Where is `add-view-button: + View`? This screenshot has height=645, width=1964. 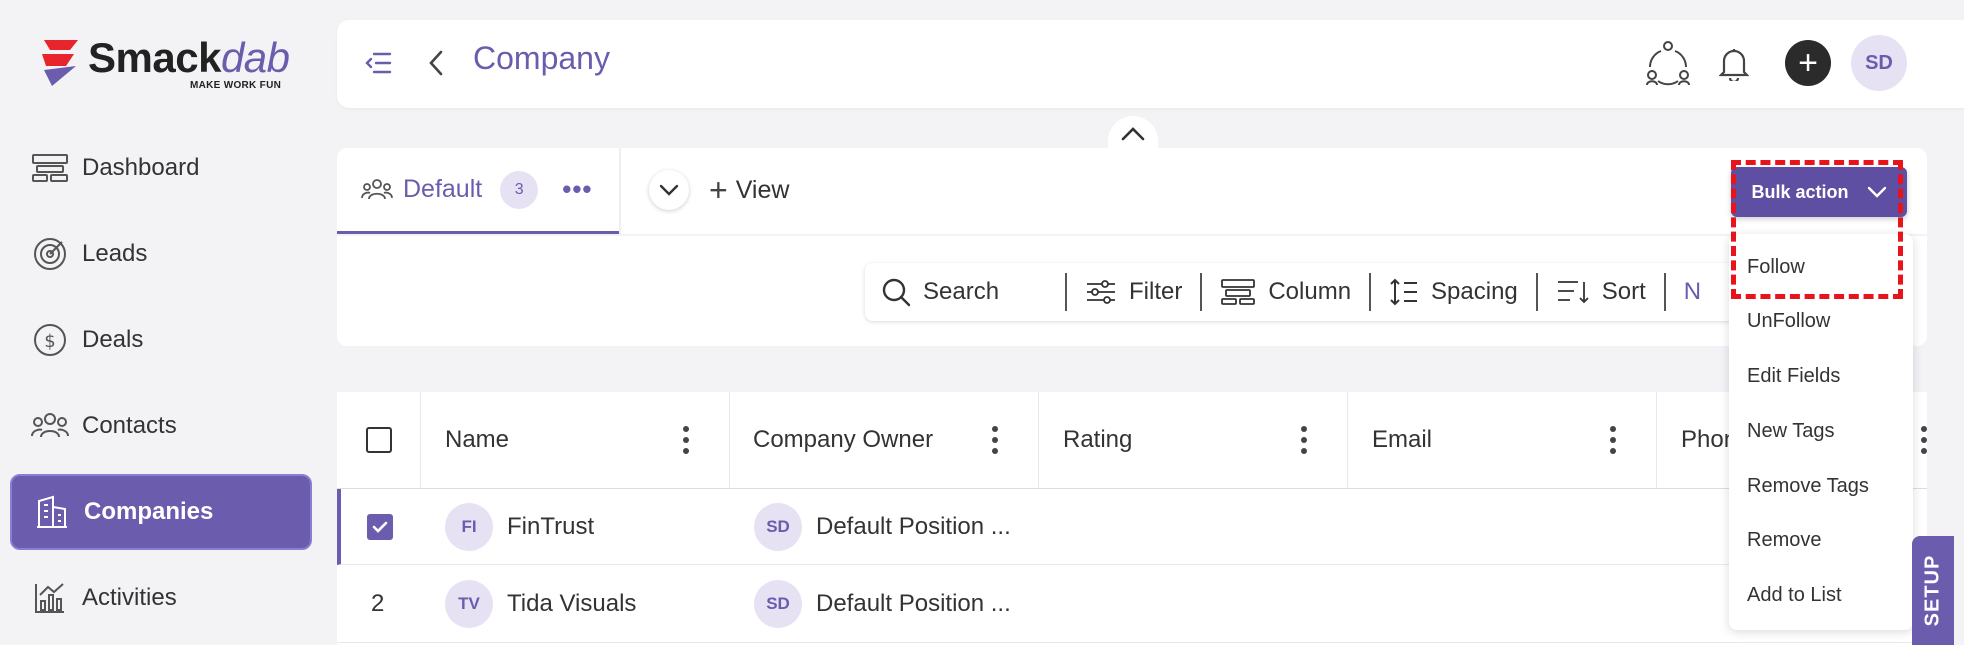 add-view-button: + View is located at coordinates (749, 190).